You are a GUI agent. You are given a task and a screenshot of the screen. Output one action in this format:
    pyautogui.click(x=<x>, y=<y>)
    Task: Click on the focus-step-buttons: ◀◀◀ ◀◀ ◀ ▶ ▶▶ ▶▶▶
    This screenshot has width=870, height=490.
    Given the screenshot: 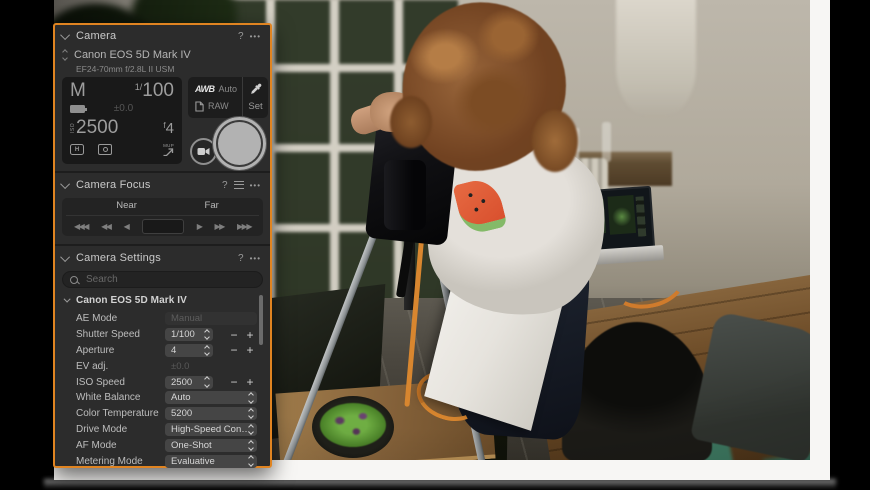 What is the action you would take?
    pyautogui.click(x=162, y=226)
    